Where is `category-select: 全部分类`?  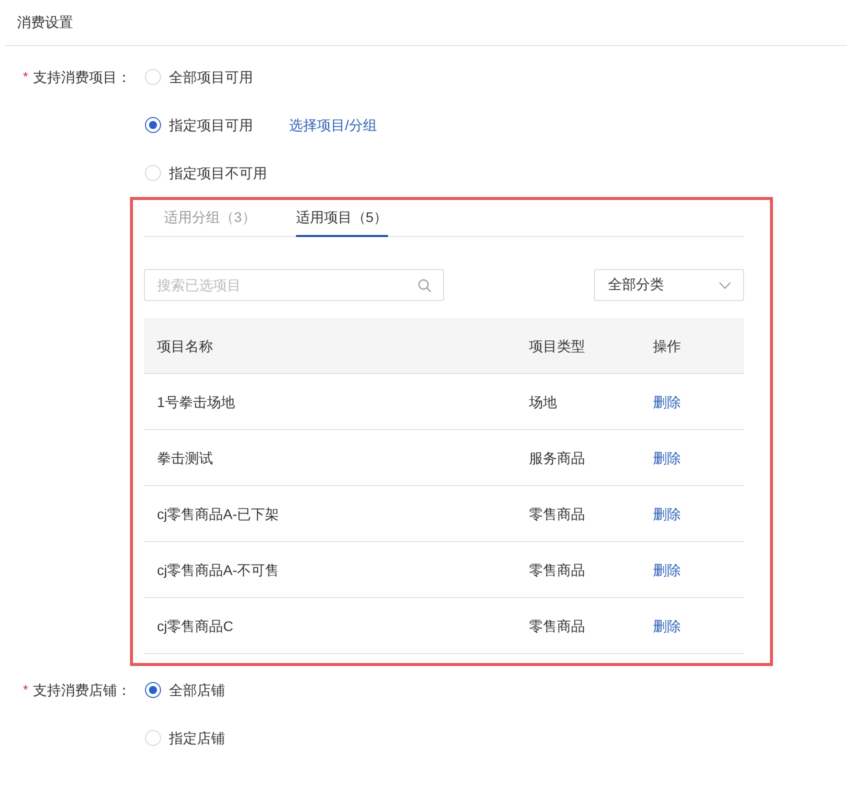 category-select: 全部分类 is located at coordinates (669, 285).